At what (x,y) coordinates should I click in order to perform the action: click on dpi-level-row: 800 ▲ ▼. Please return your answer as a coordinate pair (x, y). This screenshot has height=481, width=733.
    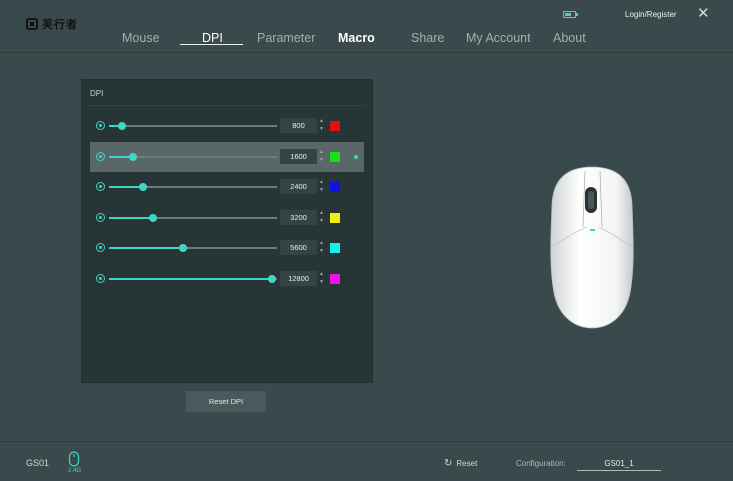
    Looking at the image, I should click on (227, 126).